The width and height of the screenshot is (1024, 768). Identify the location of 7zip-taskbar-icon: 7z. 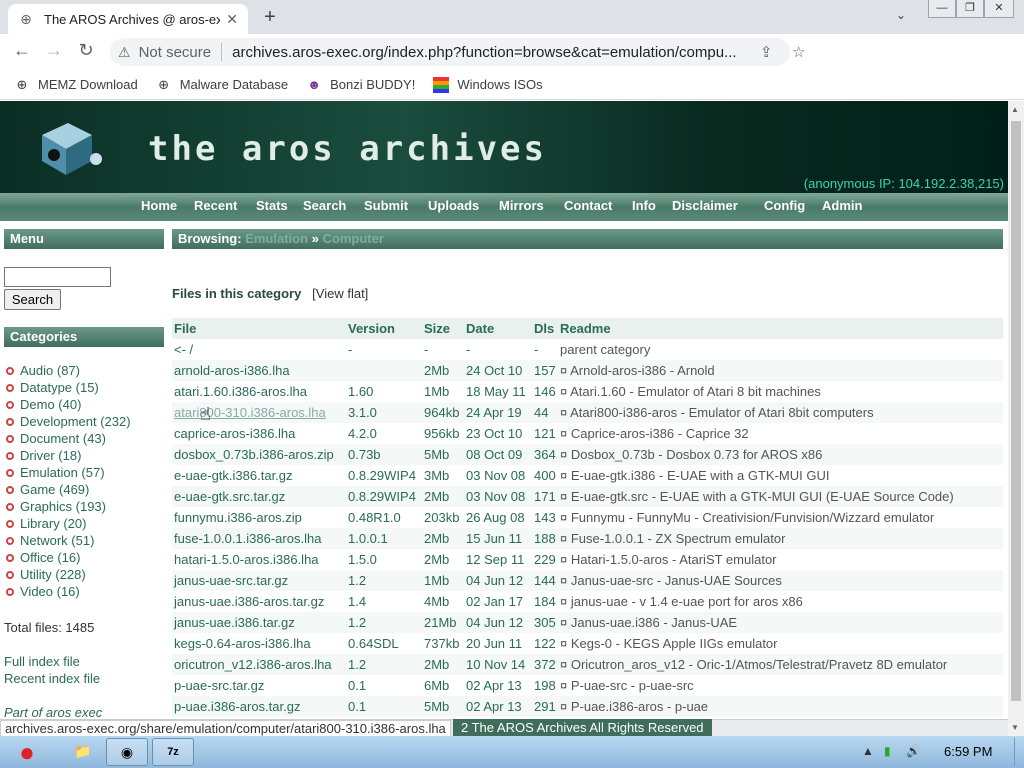
(173, 752).